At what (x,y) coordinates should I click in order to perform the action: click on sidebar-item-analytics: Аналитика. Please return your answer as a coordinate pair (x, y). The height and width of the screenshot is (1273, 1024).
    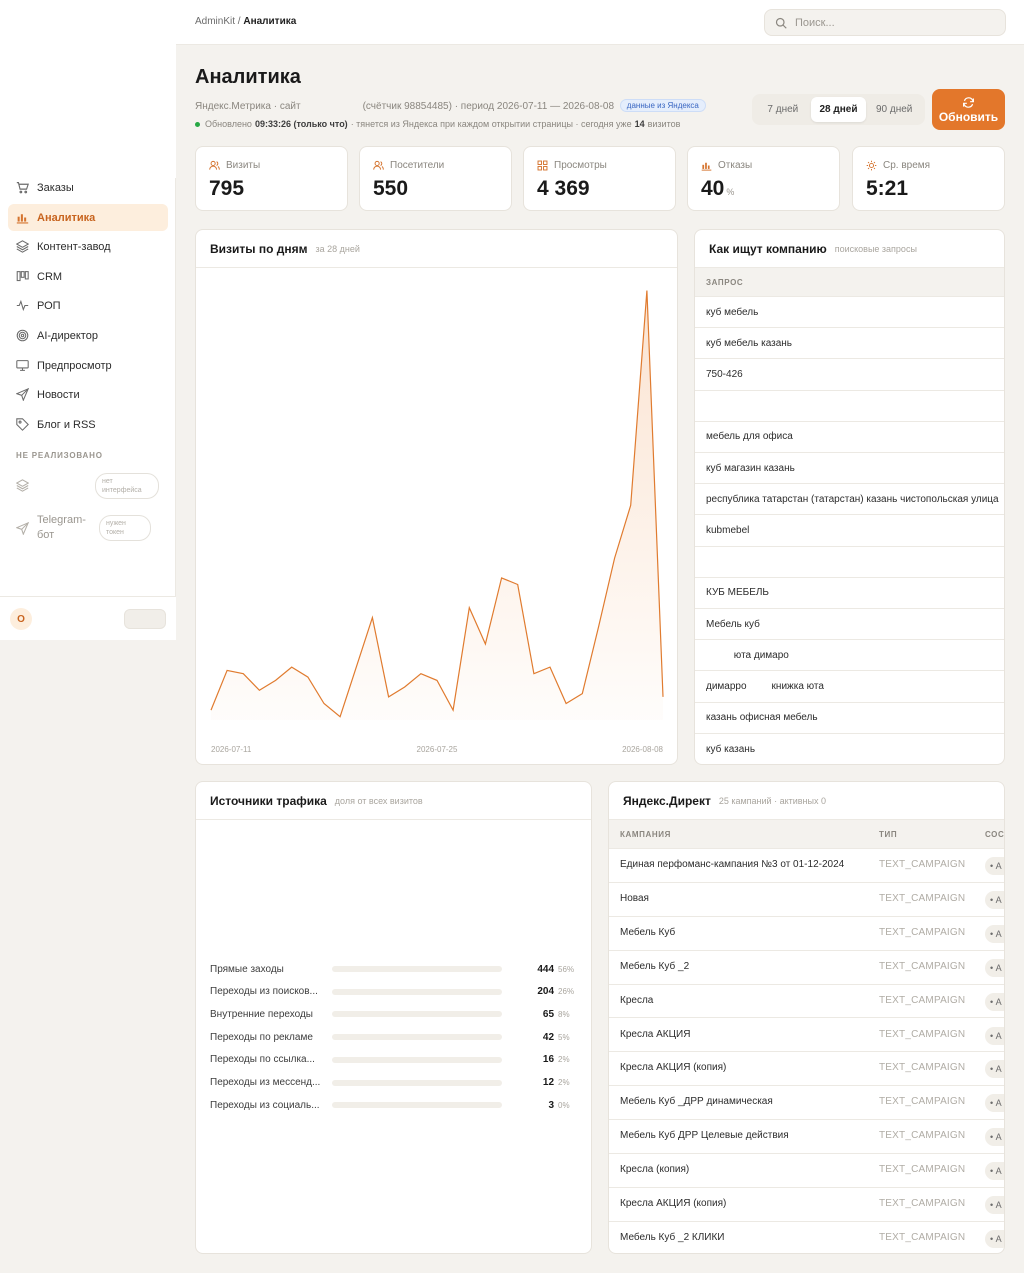
    Looking at the image, I should click on (88, 217).